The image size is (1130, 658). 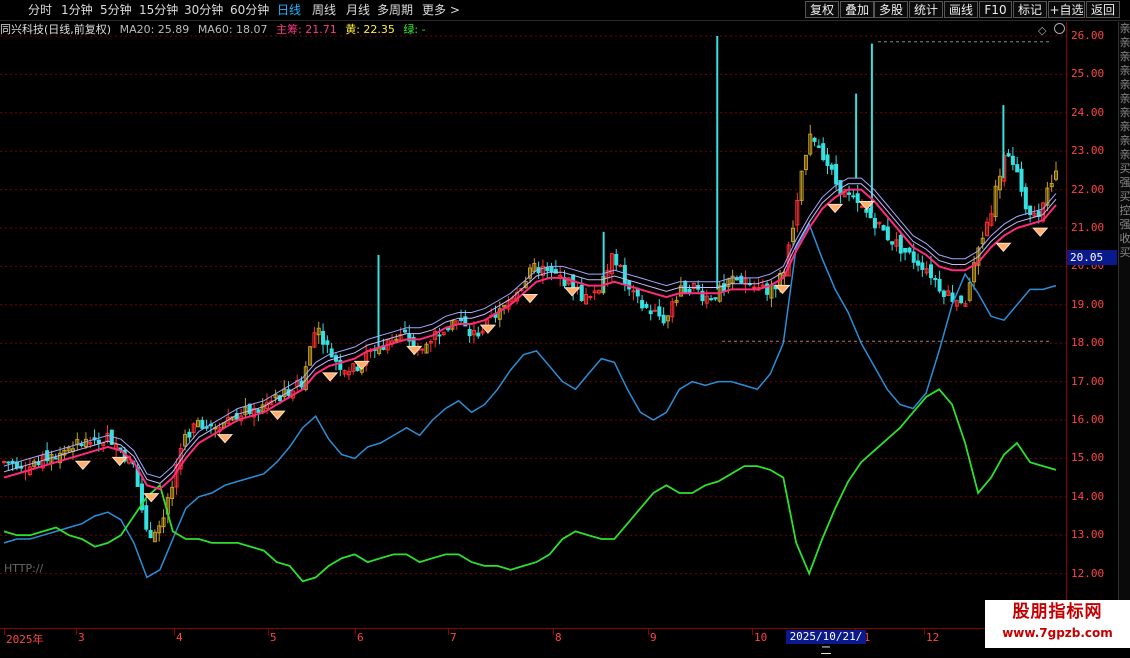 What do you see at coordinates (926, 9) in the screenshot?
I see `toolbar-button-3: 统计` at bounding box center [926, 9].